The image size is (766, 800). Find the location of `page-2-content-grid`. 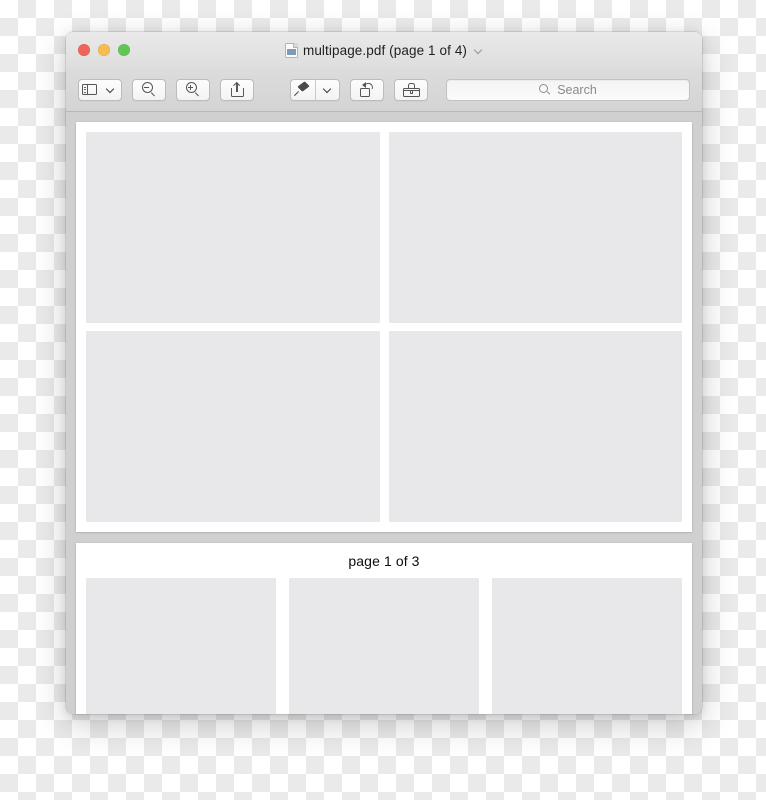

page-2-content-grid is located at coordinates (384, 646).